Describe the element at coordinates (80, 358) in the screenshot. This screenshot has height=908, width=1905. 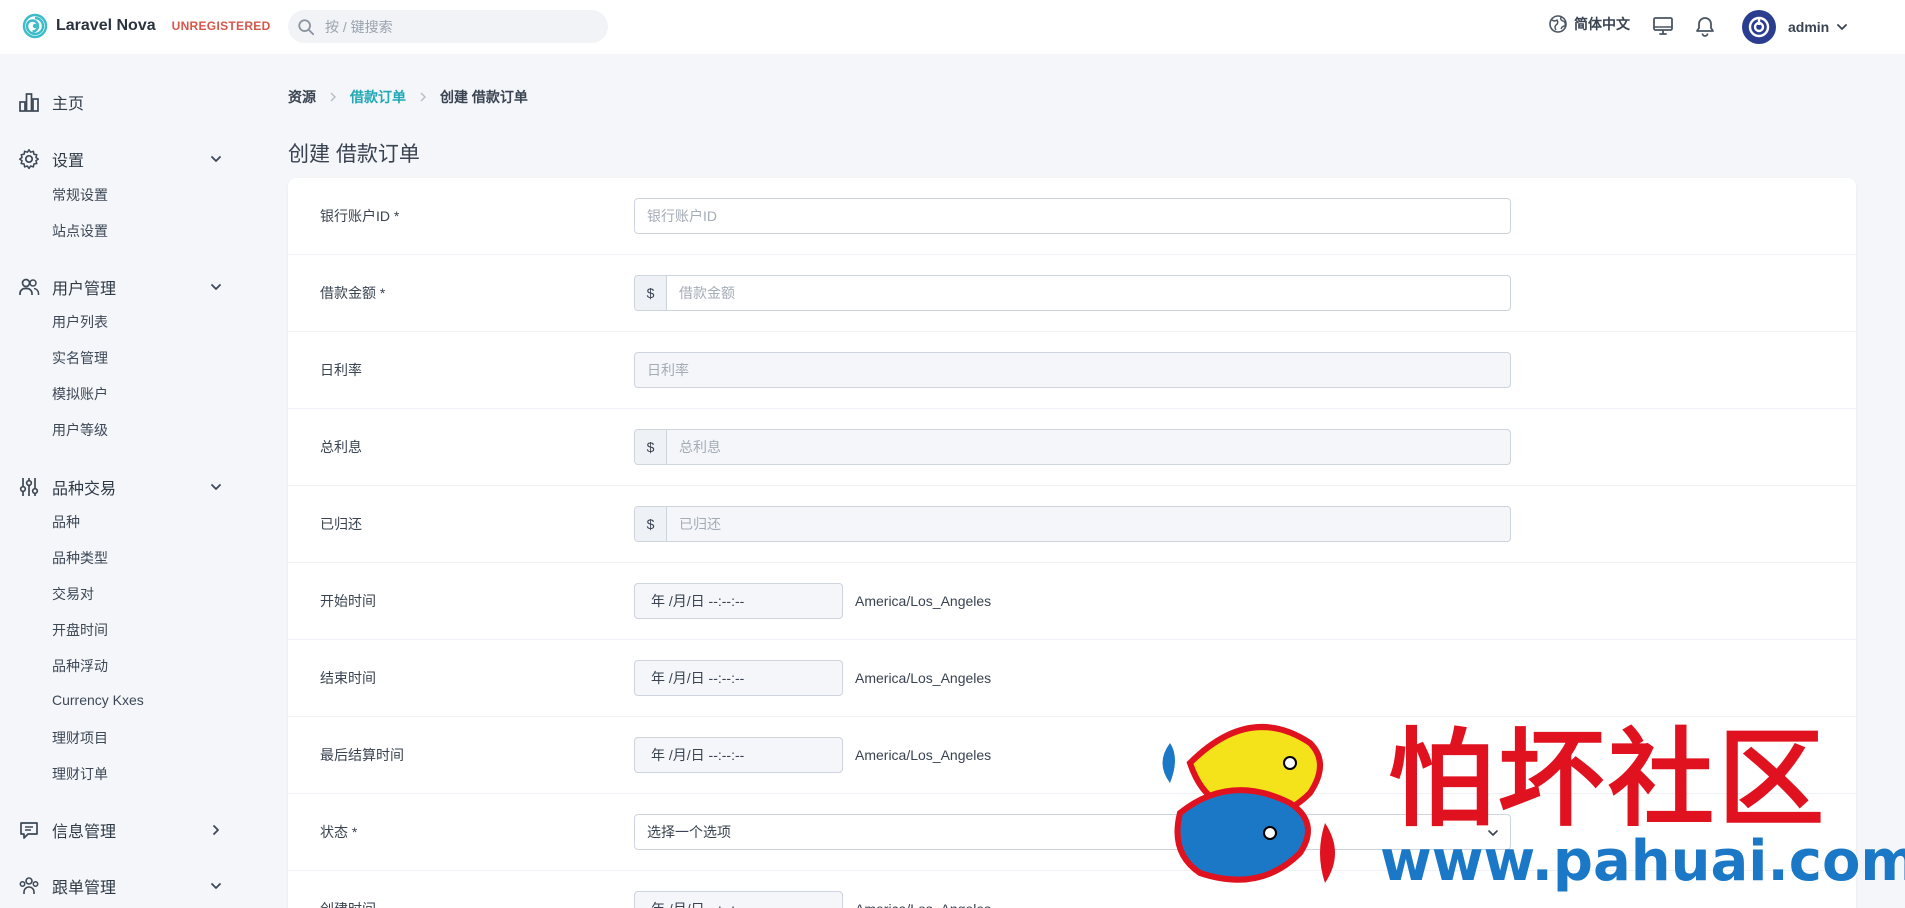
I see `sidebar-item-kyc: 实名管理` at that location.